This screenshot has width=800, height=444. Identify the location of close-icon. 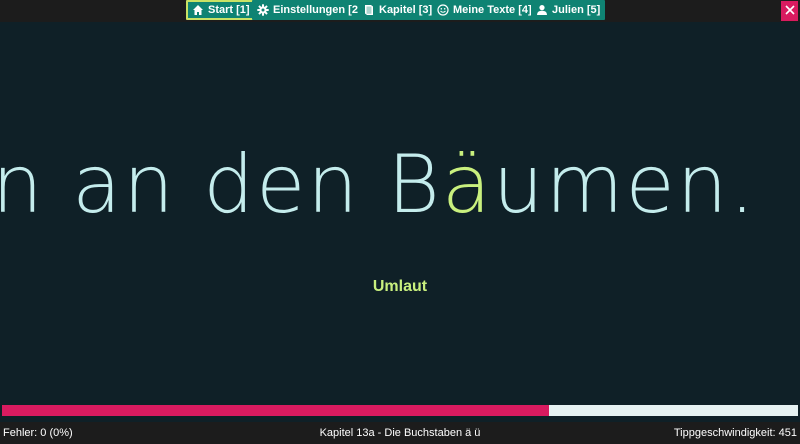
(789, 11).